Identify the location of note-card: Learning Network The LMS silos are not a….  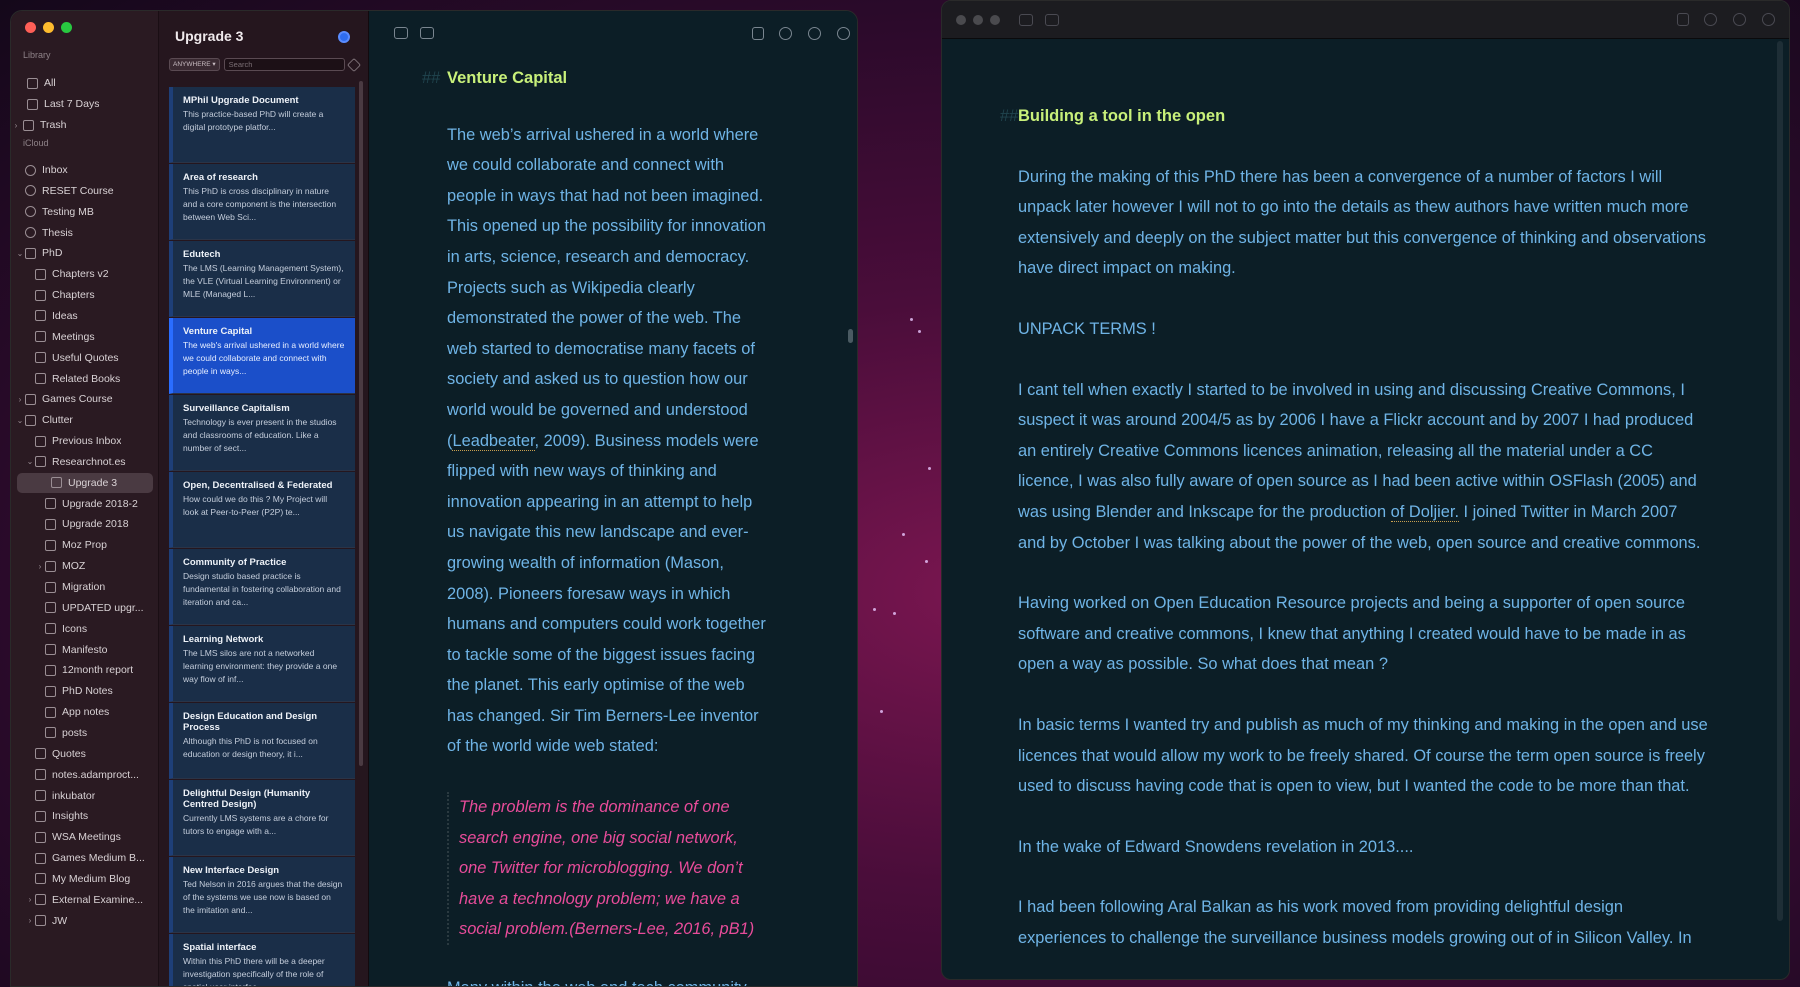
(262, 664).